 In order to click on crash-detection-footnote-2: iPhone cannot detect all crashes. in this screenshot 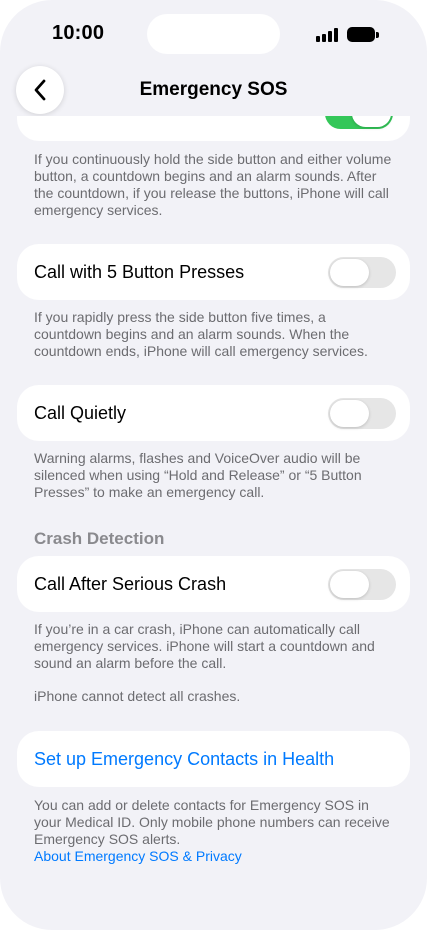, I will do `click(137, 696)`.